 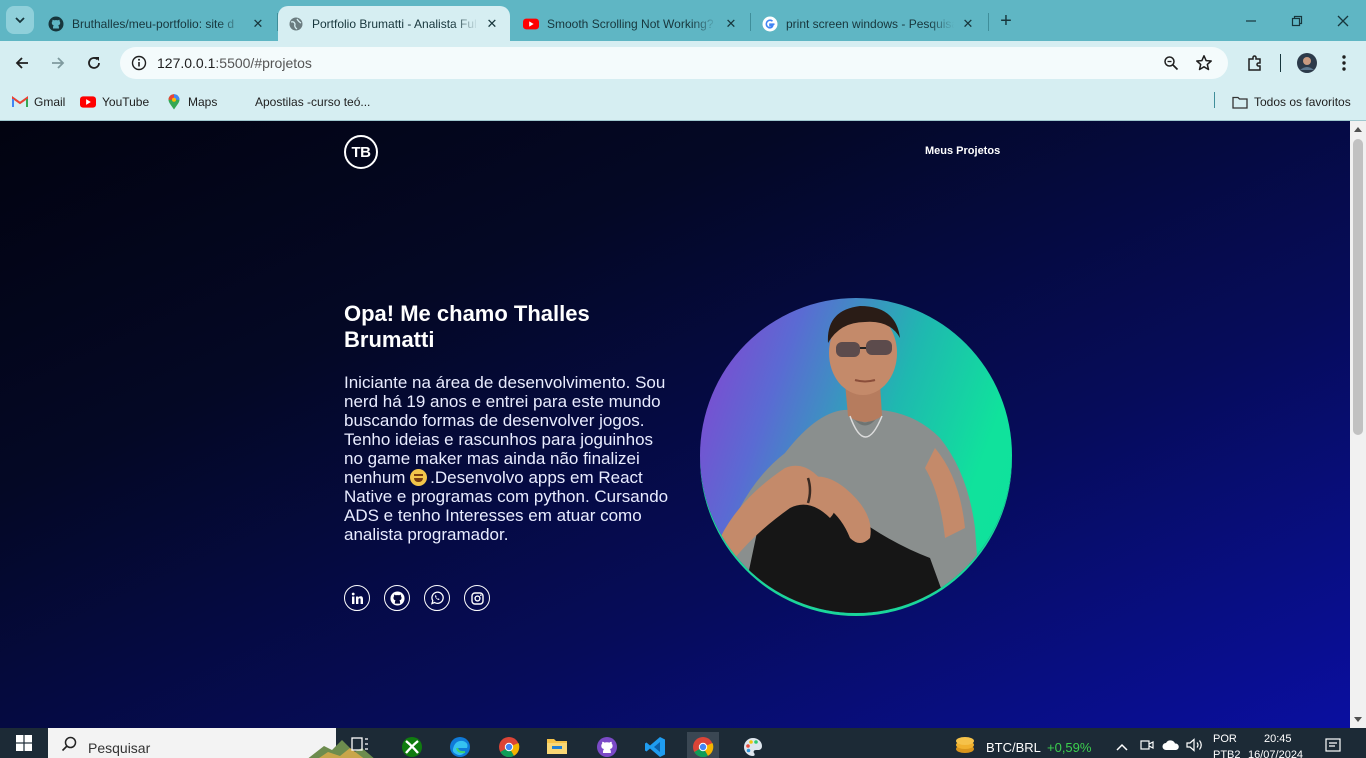 I want to click on tab-portfolio: Portfolio Brumatti - Analista Ful ✕, so click(x=394, y=23).